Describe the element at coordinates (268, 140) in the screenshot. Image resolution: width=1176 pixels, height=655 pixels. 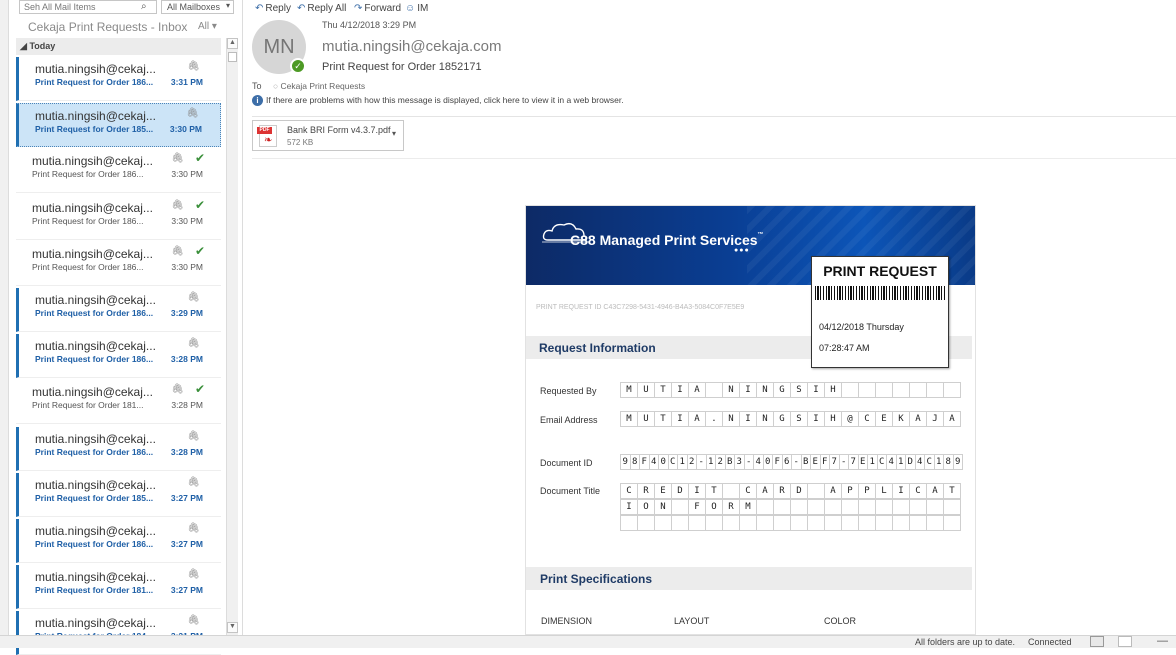
I see `acrobat-icon: ❧` at that location.